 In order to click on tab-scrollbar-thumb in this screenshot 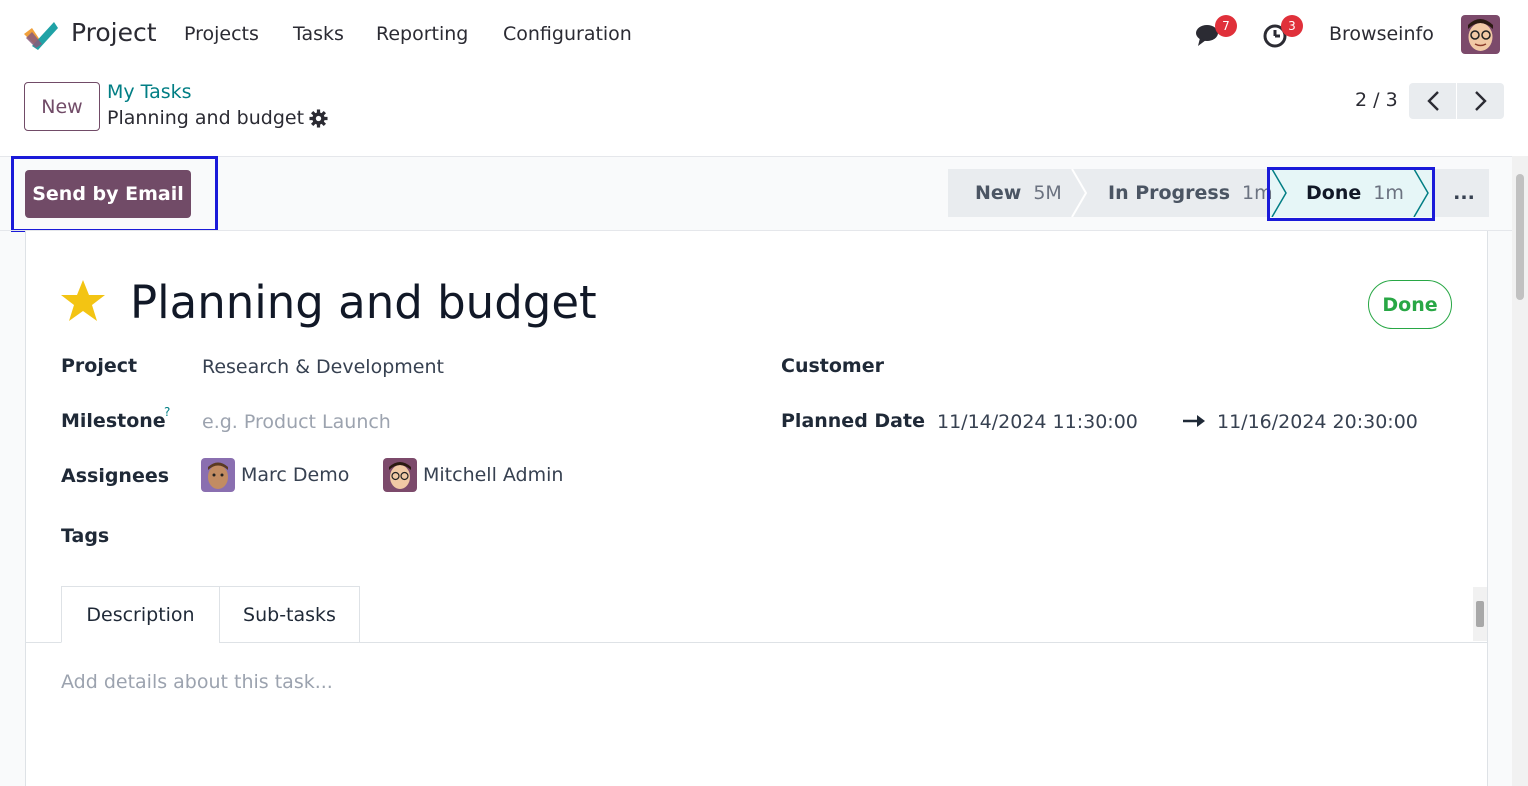, I will do `click(1480, 614)`.